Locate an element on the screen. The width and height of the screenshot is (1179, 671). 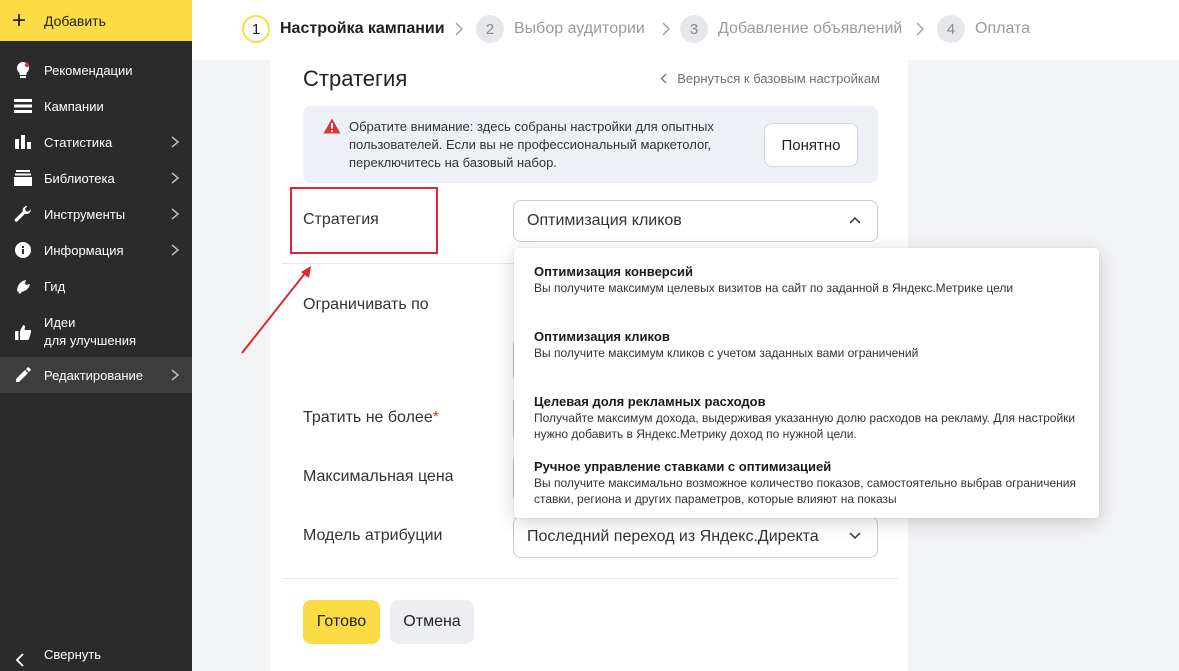
attribution-select: Последний переход из Яндекс.Директа is located at coordinates (695, 537).